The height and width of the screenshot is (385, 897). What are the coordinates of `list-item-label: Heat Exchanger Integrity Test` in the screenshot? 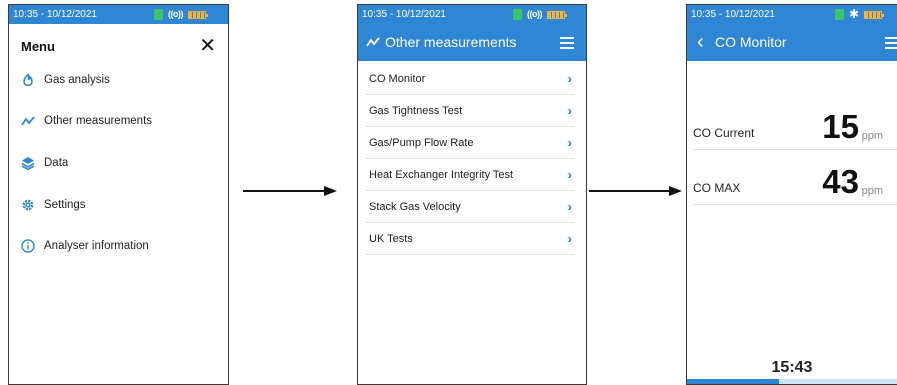 It's located at (441, 174).